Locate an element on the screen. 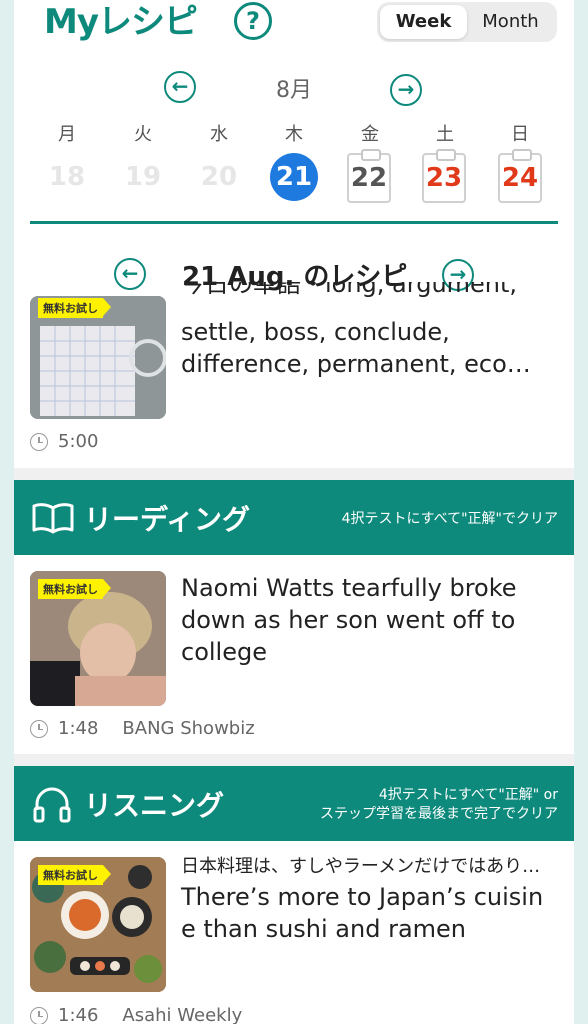  weekday-sun: 日 is located at coordinates (520, 134).